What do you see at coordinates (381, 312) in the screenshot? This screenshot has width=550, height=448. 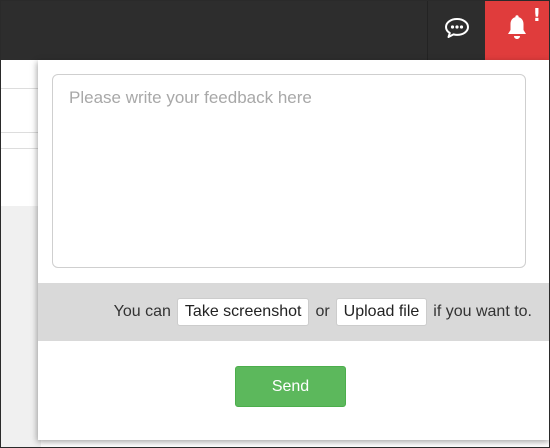 I see `upload-file-button: Upload file` at bounding box center [381, 312].